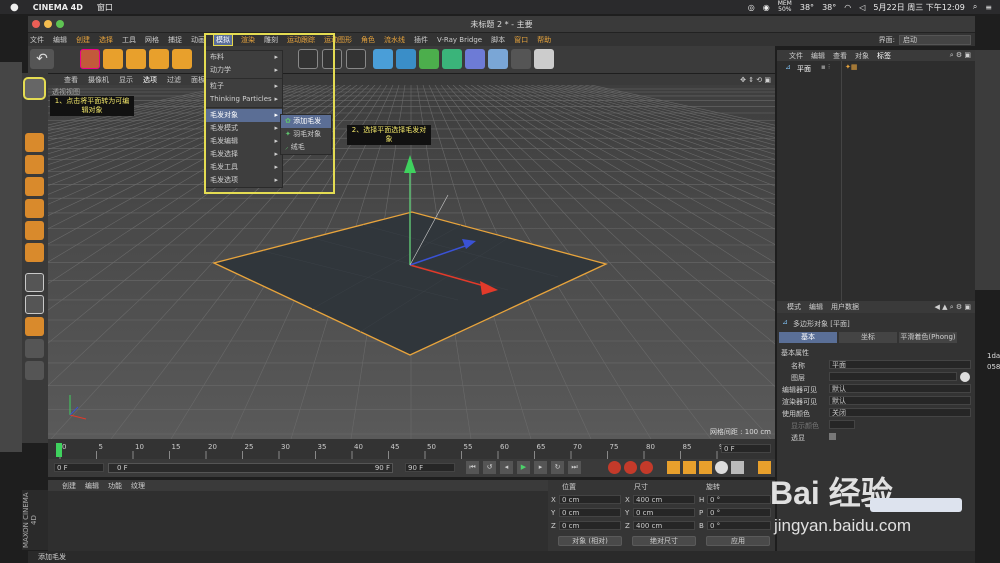  Describe the element at coordinates (472, 467) in the screenshot. I see `go-start-icon: ⏮` at that location.